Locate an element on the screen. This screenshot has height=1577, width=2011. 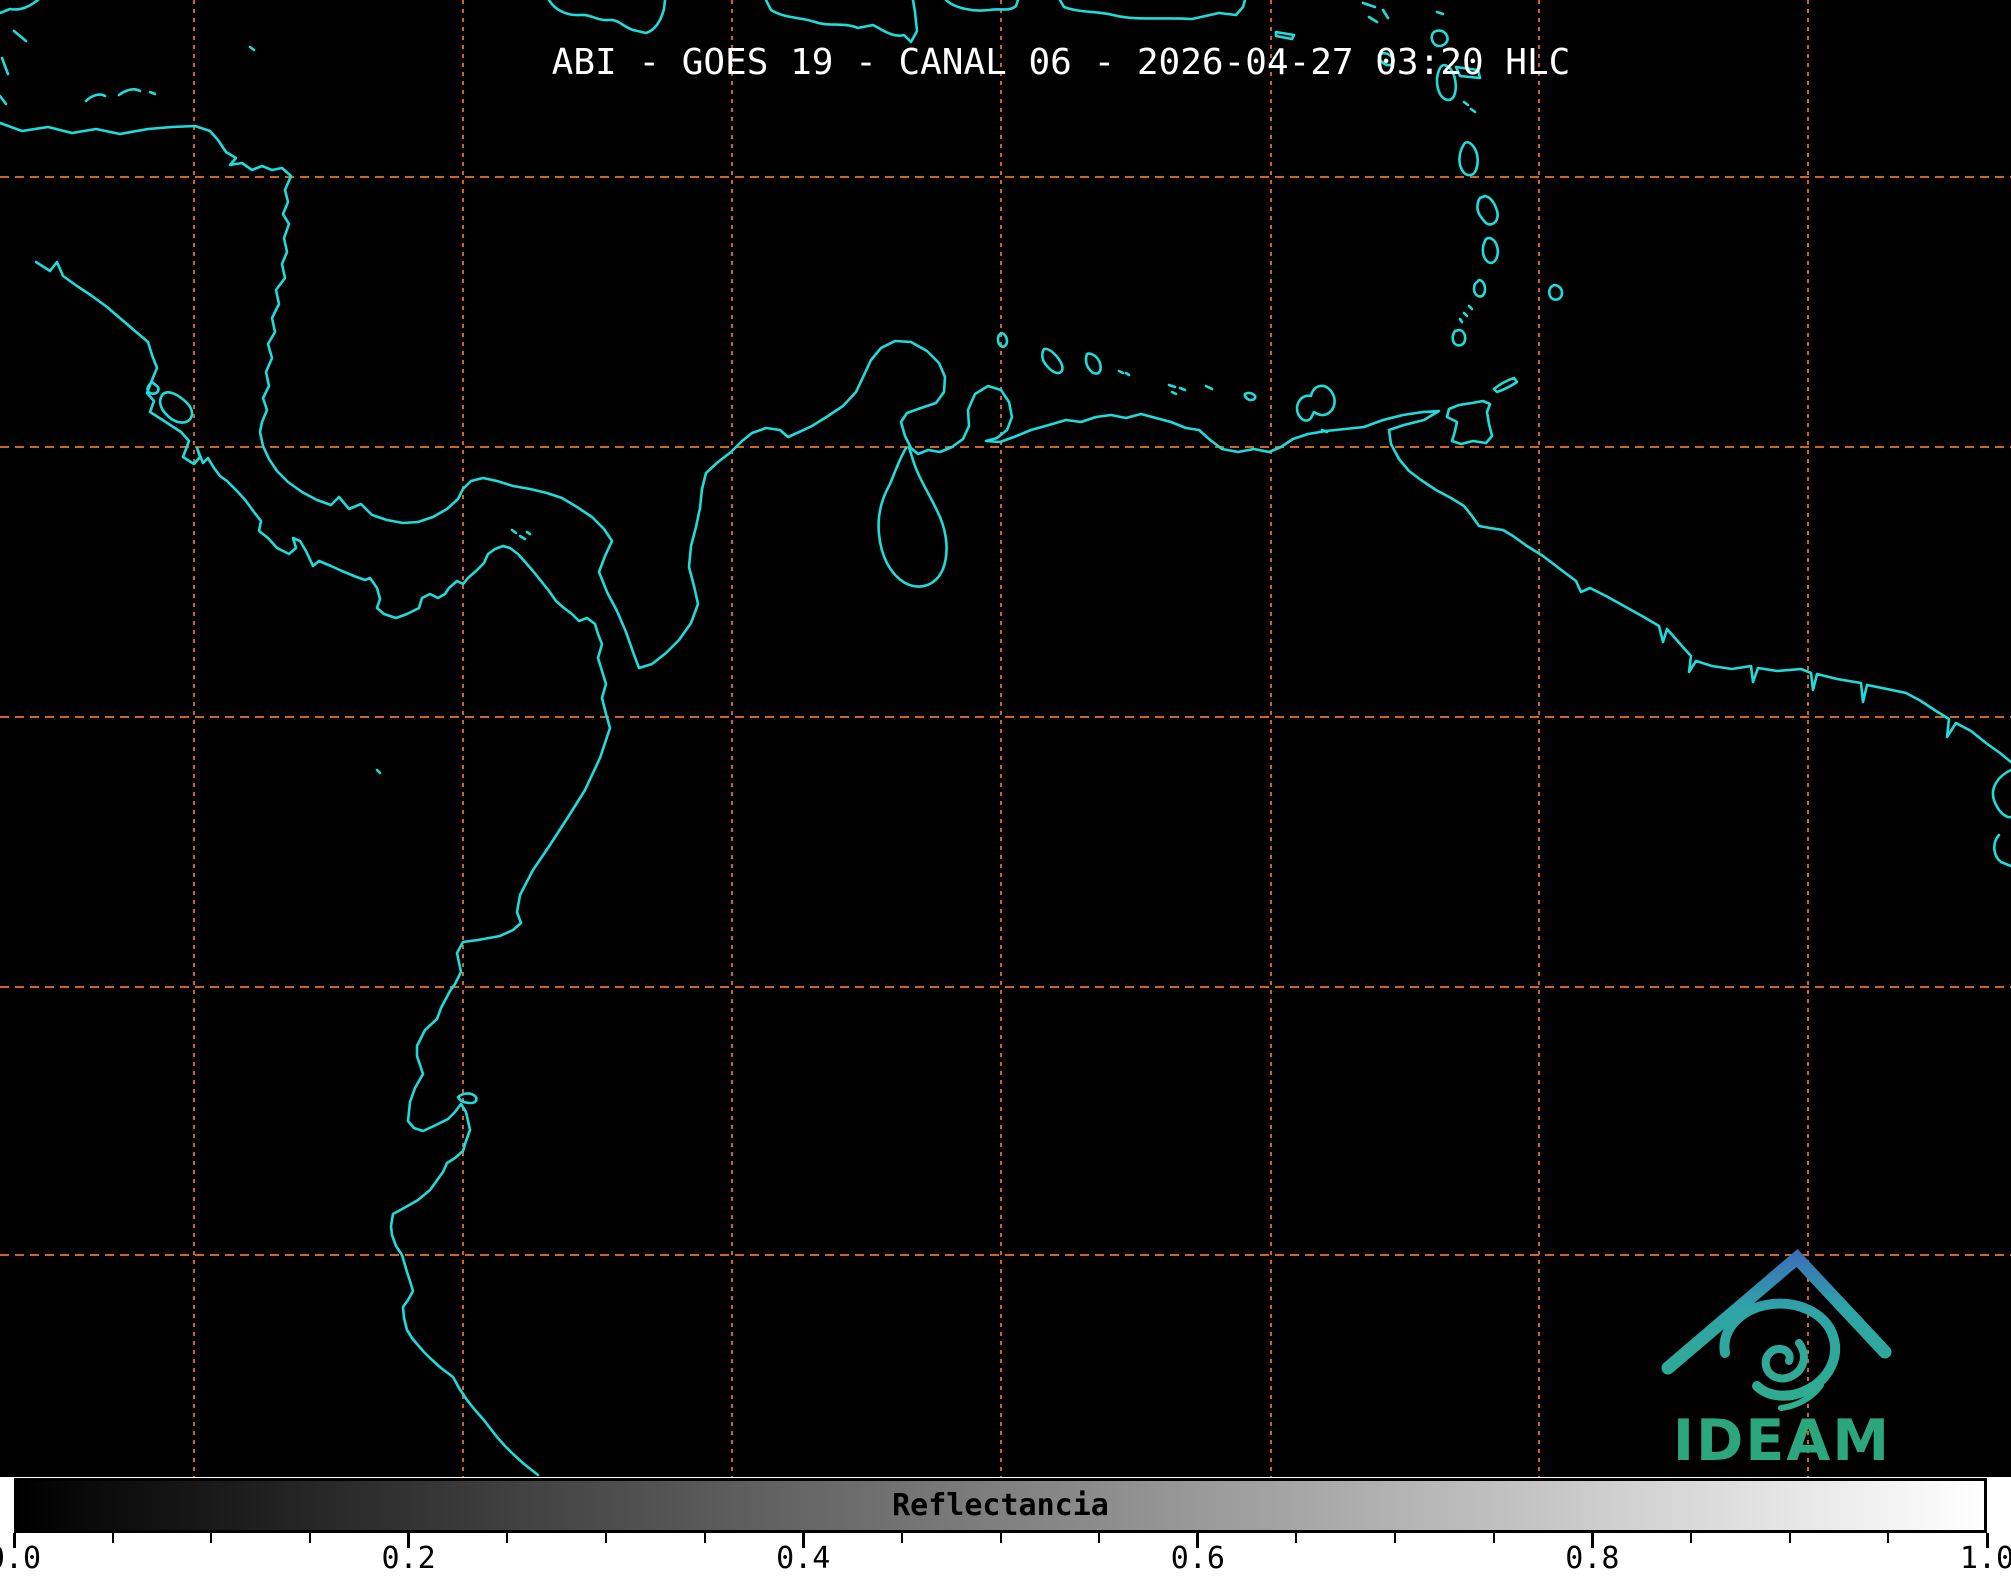
colorbar-tick-label: 0.2 is located at coordinates (408, 1558).